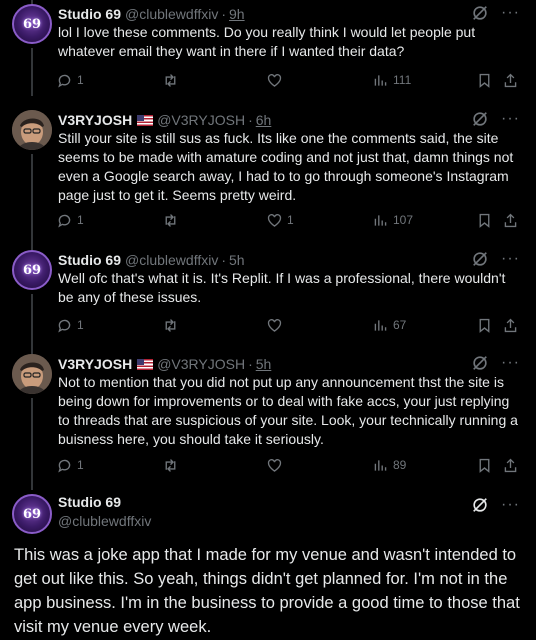  Describe the element at coordinates (392, 220) in the screenshot. I see `views-button: 107` at that location.